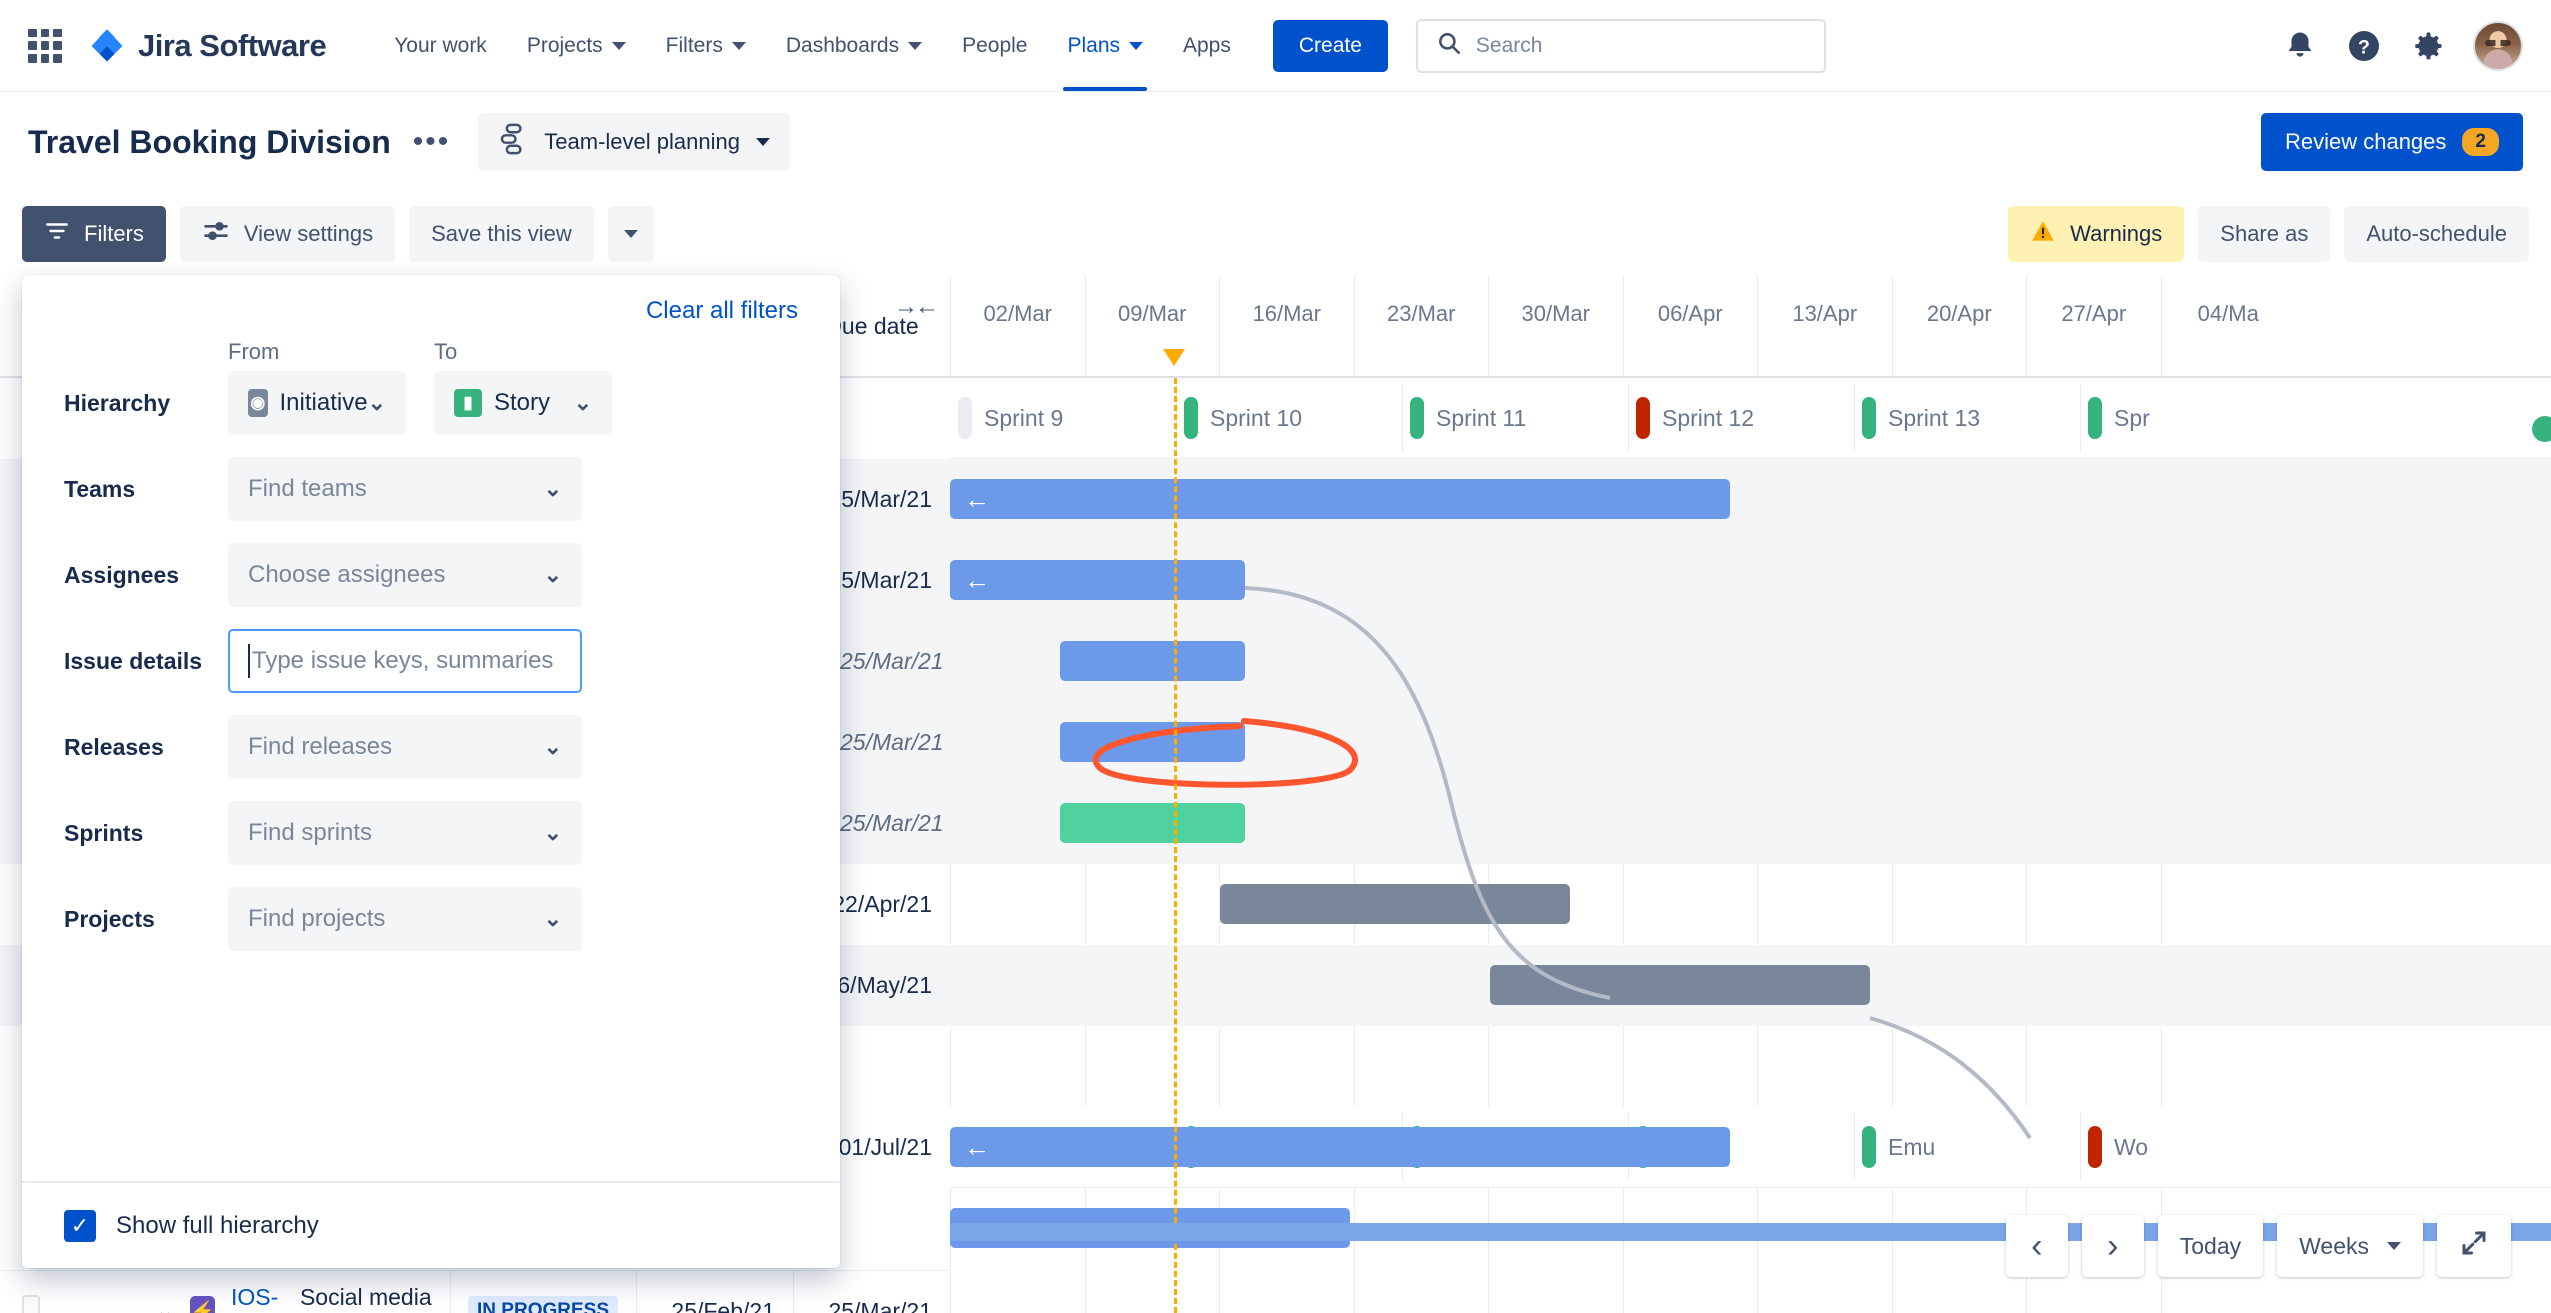  What do you see at coordinates (501, 233) in the screenshot?
I see `save-this-view-button: Save this view` at bounding box center [501, 233].